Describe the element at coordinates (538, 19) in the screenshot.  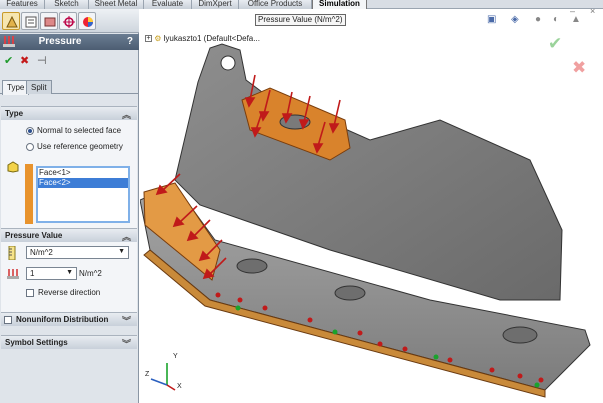
I see `hide-show-icon: ●` at that location.